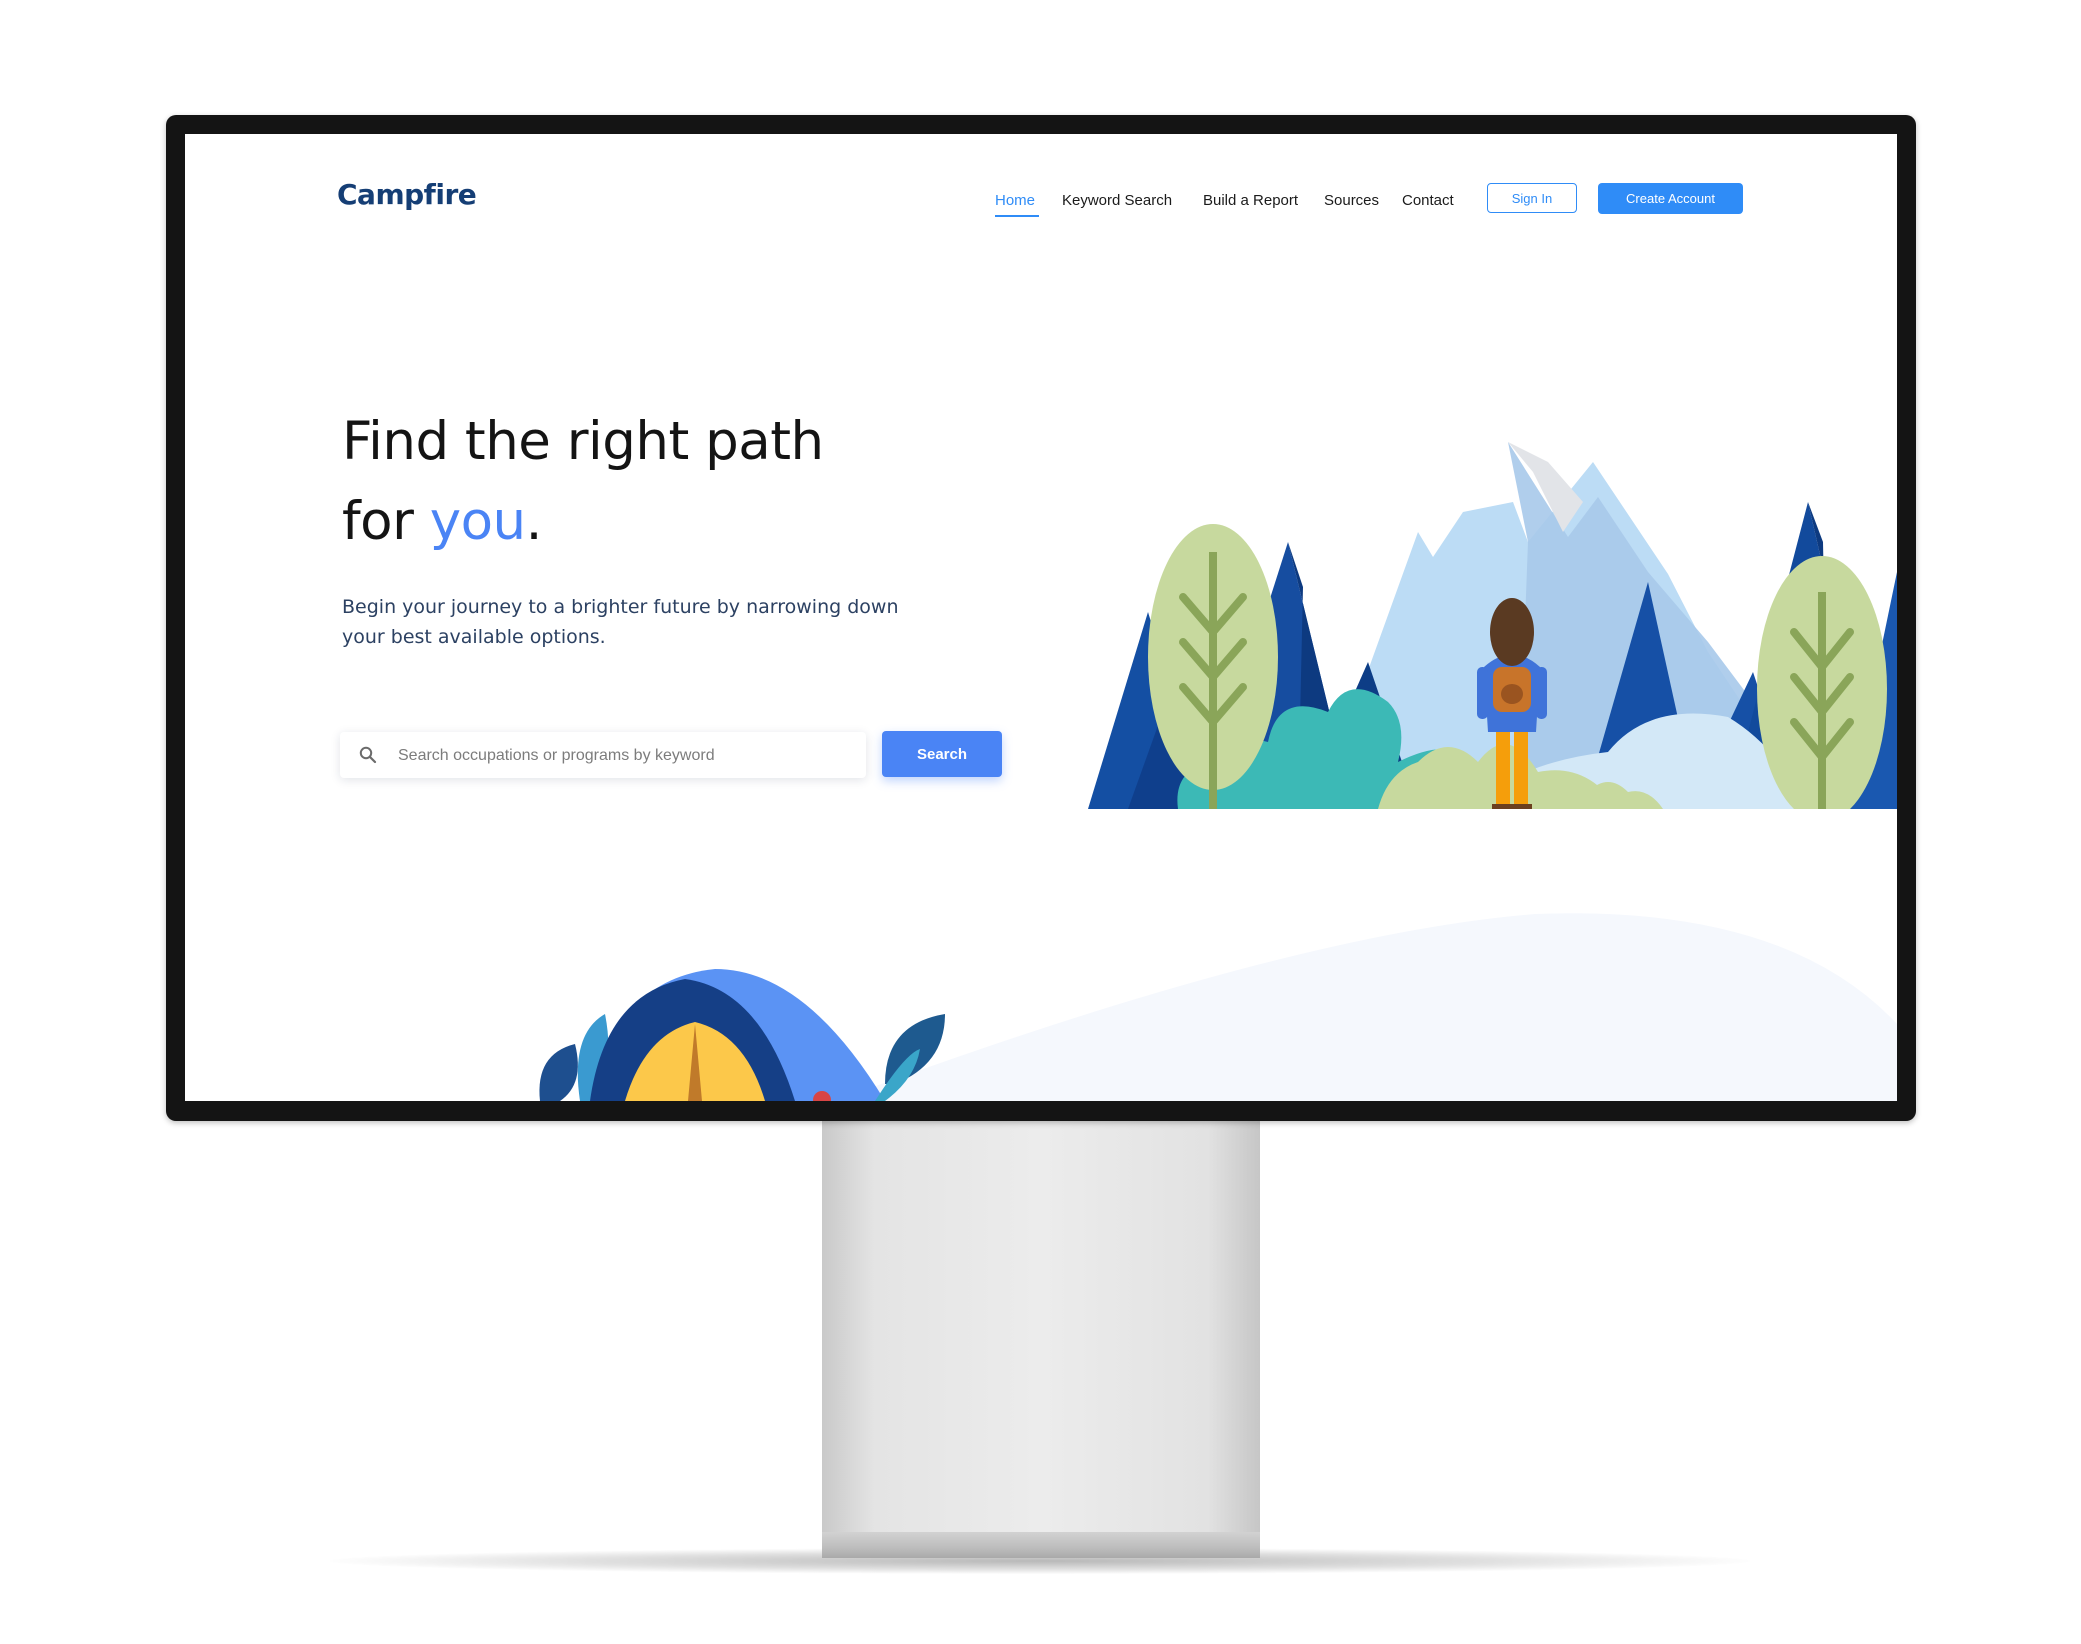 The image size is (2081, 1644). I want to click on sign-in-button: Sign In, so click(1532, 198).